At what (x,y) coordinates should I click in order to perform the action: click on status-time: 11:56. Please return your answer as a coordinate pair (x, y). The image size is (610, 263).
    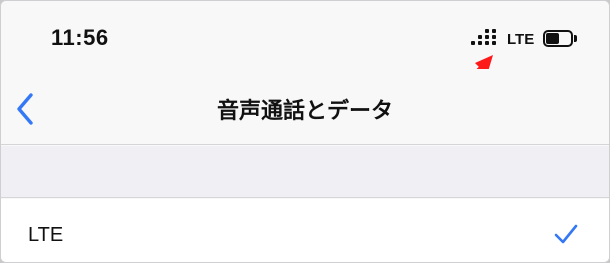
    Looking at the image, I should click on (80, 37).